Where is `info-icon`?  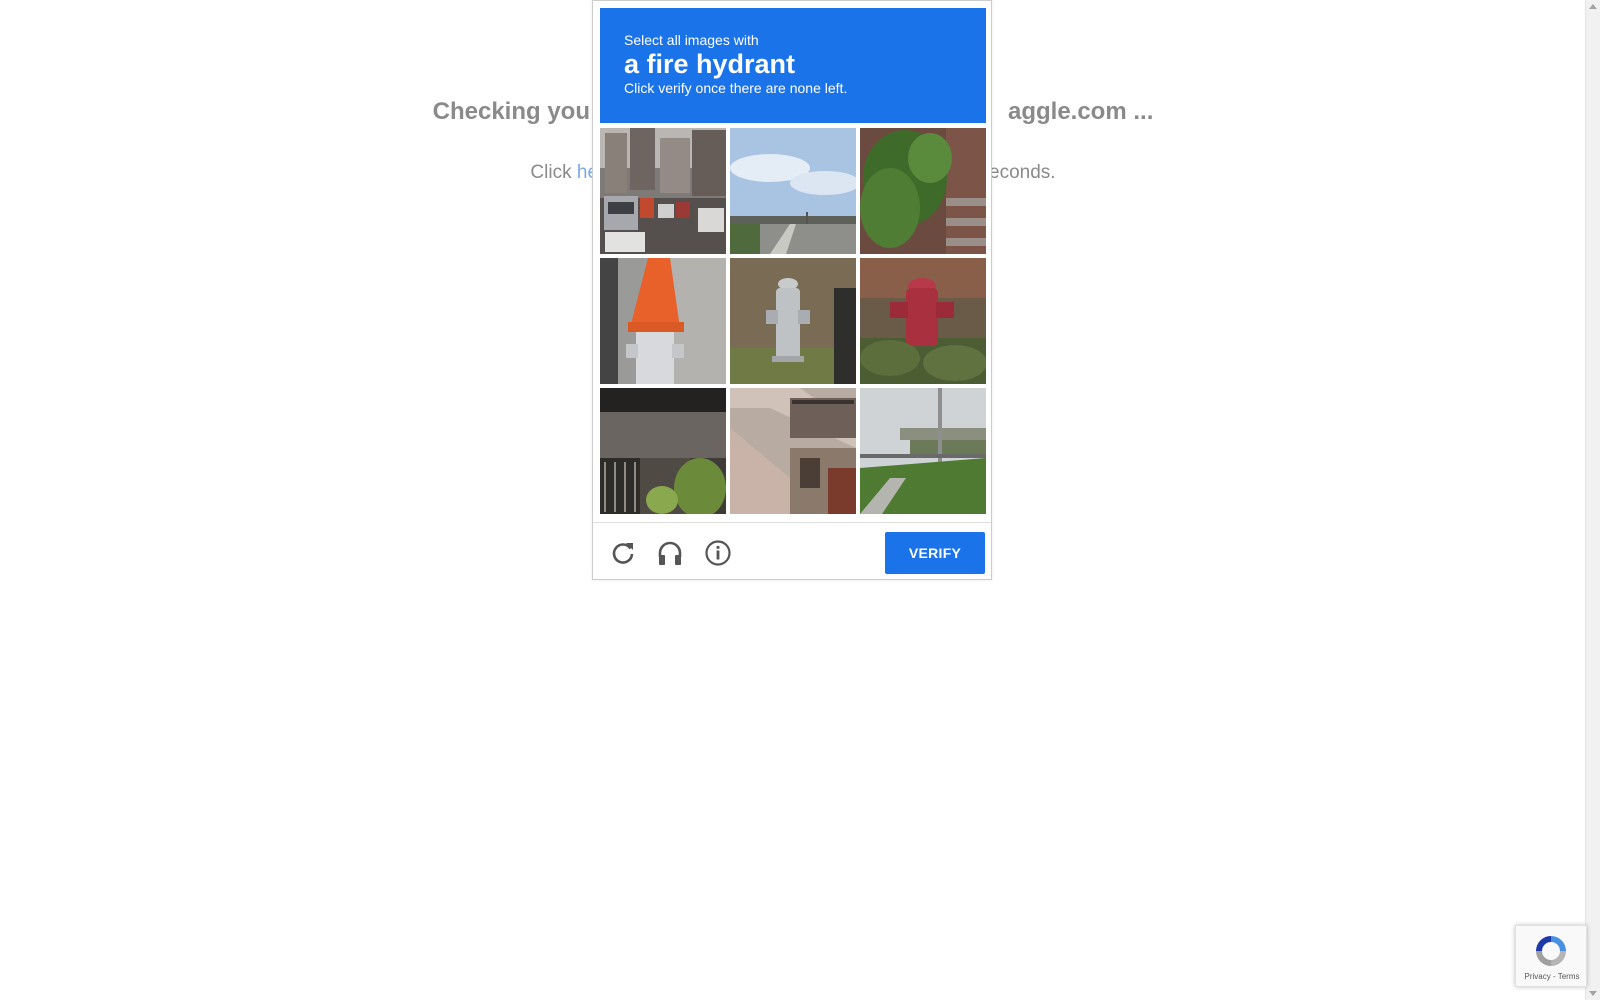 info-icon is located at coordinates (718, 553).